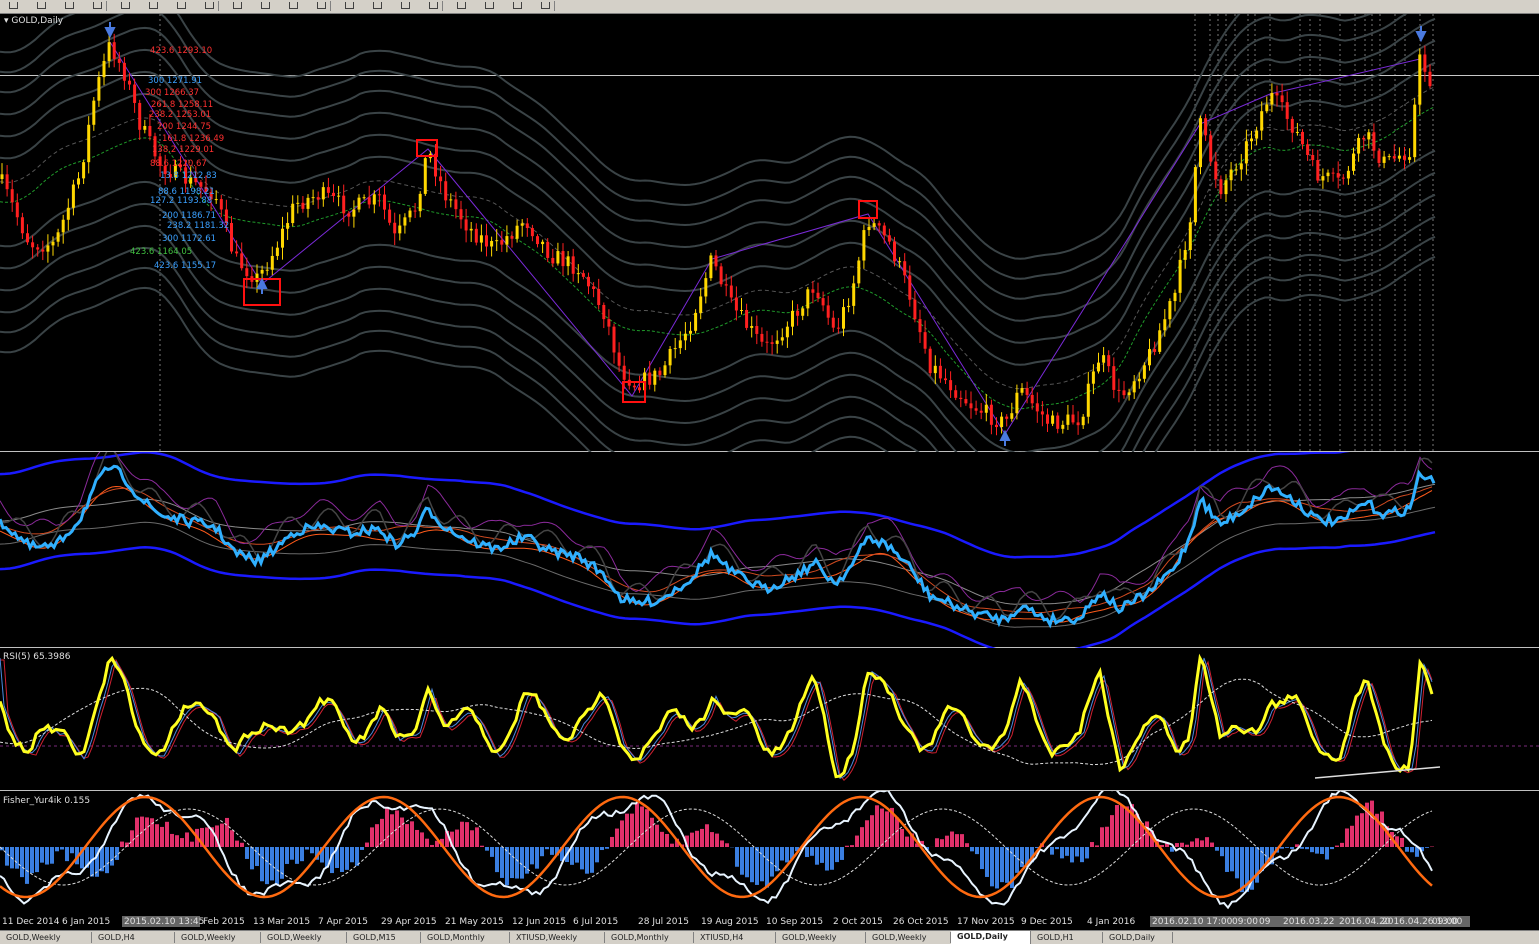  Describe the element at coordinates (12, 5) in the screenshot. I see `new-chart-icon` at that location.